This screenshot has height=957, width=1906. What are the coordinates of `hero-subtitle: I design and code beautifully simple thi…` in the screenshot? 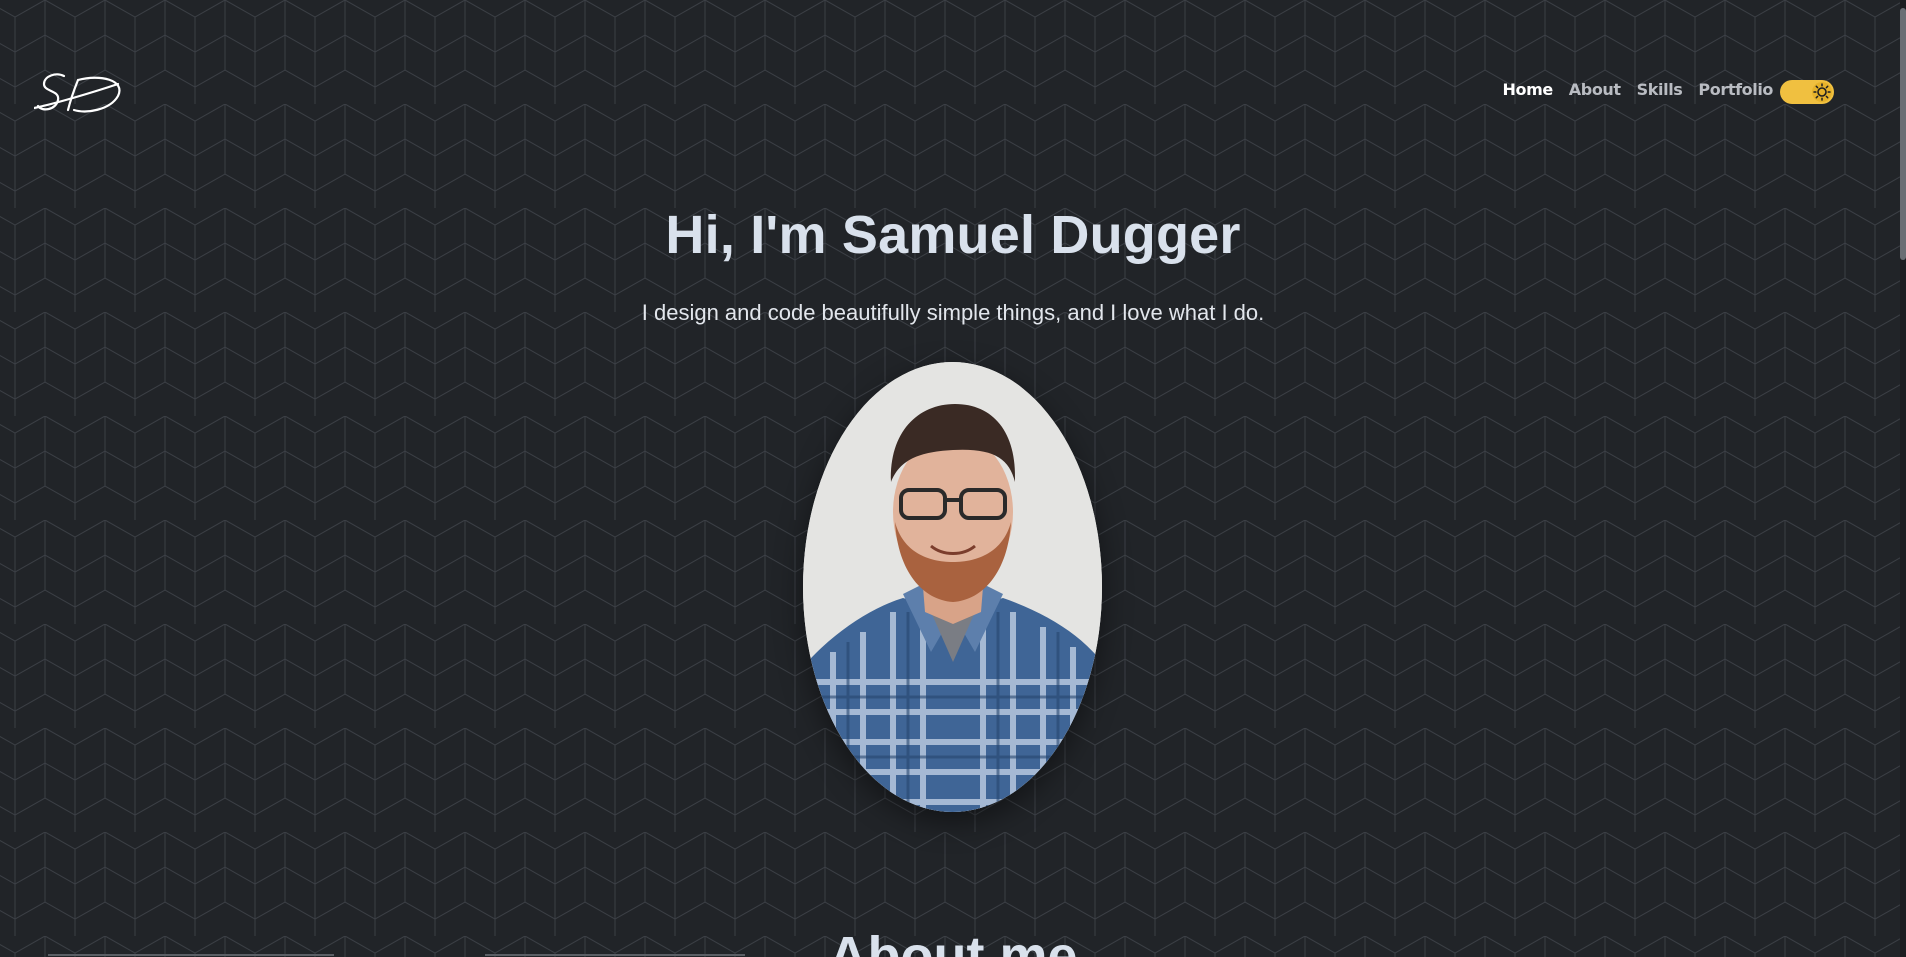 It's located at (953, 312).